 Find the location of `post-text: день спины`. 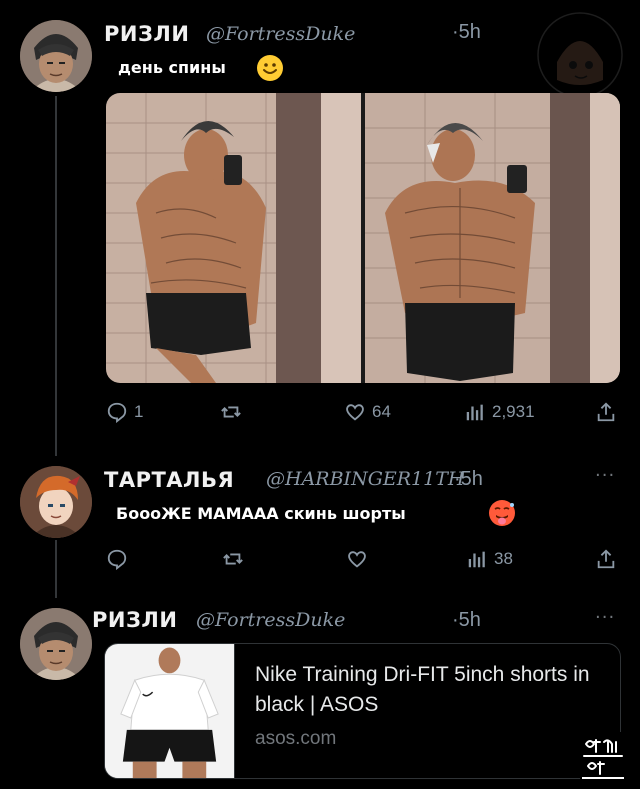

post-text: день спины is located at coordinates (172, 67).